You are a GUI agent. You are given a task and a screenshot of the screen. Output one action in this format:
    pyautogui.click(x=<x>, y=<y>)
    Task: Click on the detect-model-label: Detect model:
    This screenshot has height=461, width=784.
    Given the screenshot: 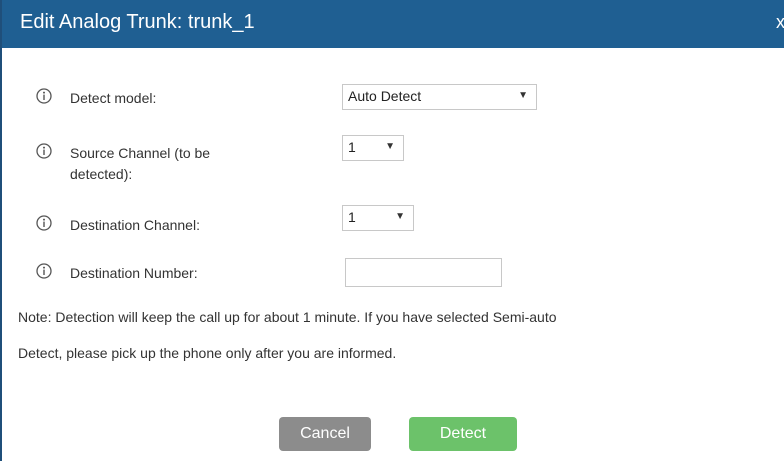 What is the action you would take?
    pyautogui.click(x=113, y=98)
    